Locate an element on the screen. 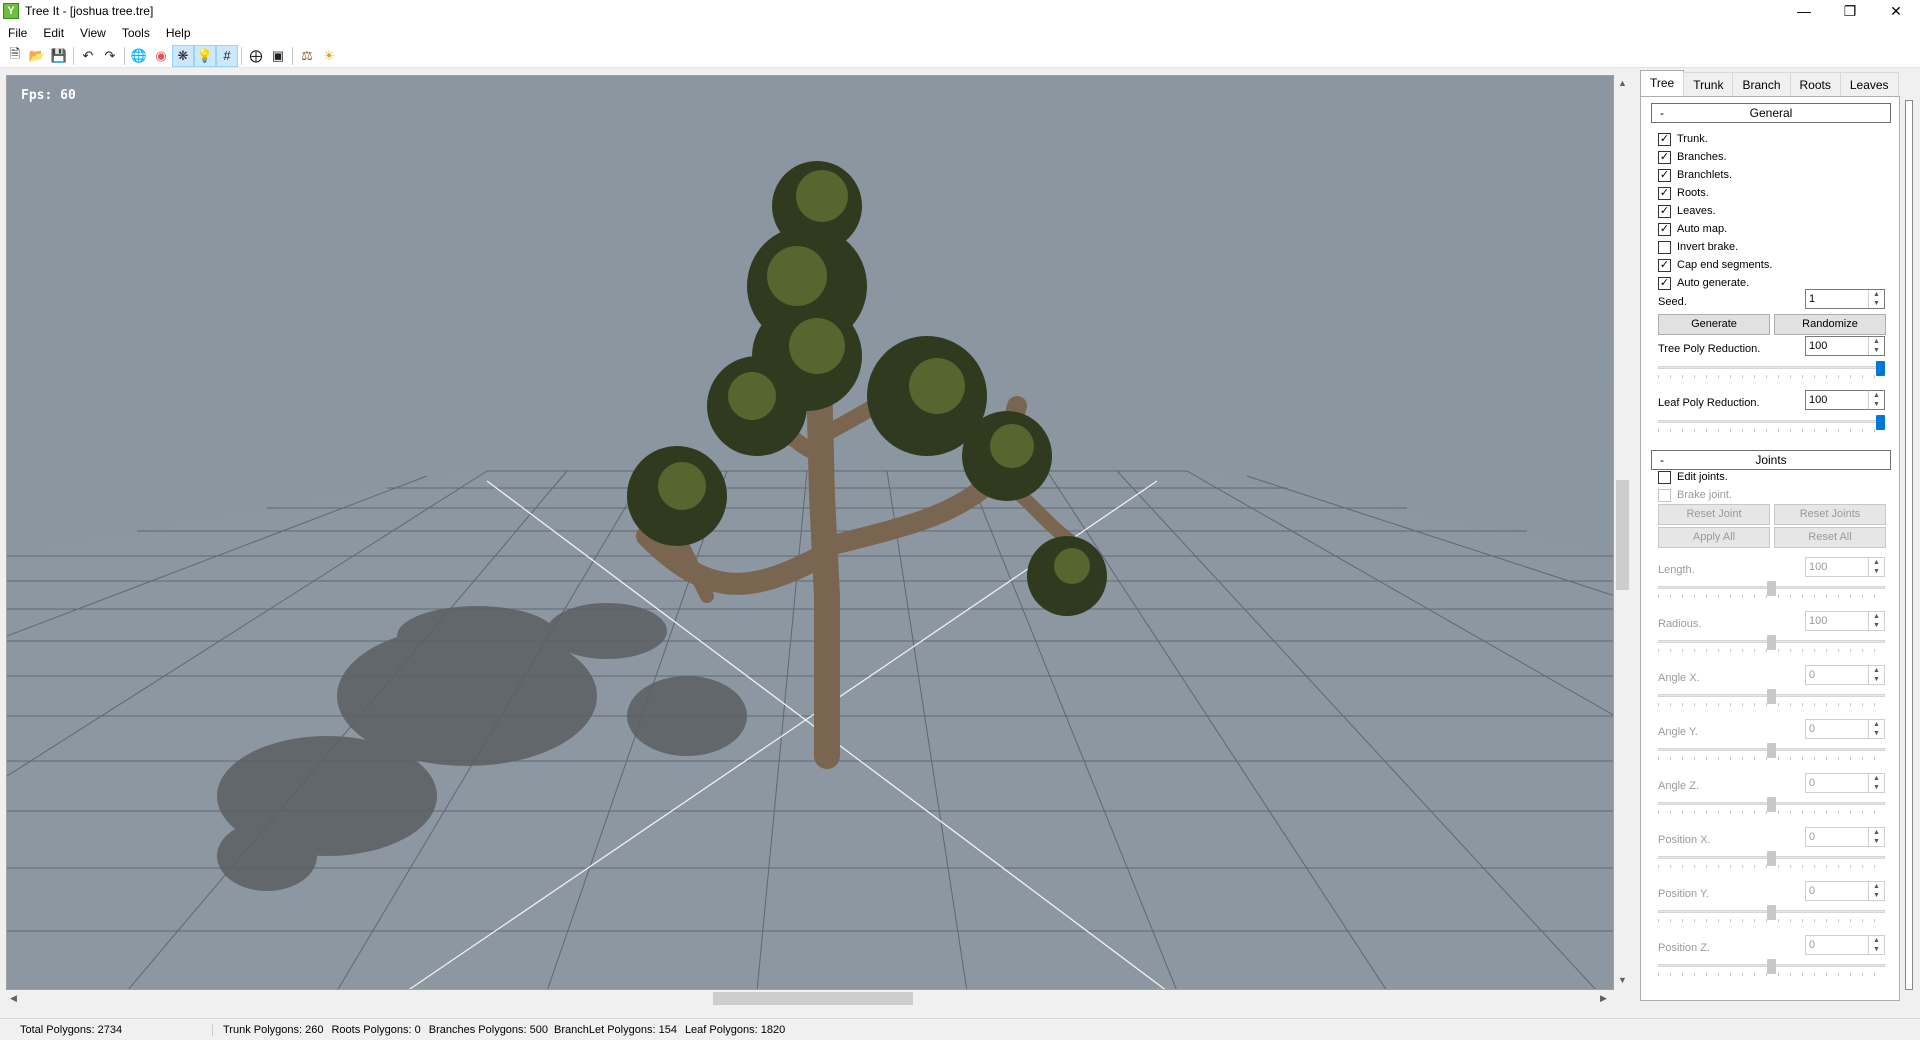 The width and height of the screenshot is (1920, 1040). reset-joint-button: Reset Joint is located at coordinates (1714, 514).